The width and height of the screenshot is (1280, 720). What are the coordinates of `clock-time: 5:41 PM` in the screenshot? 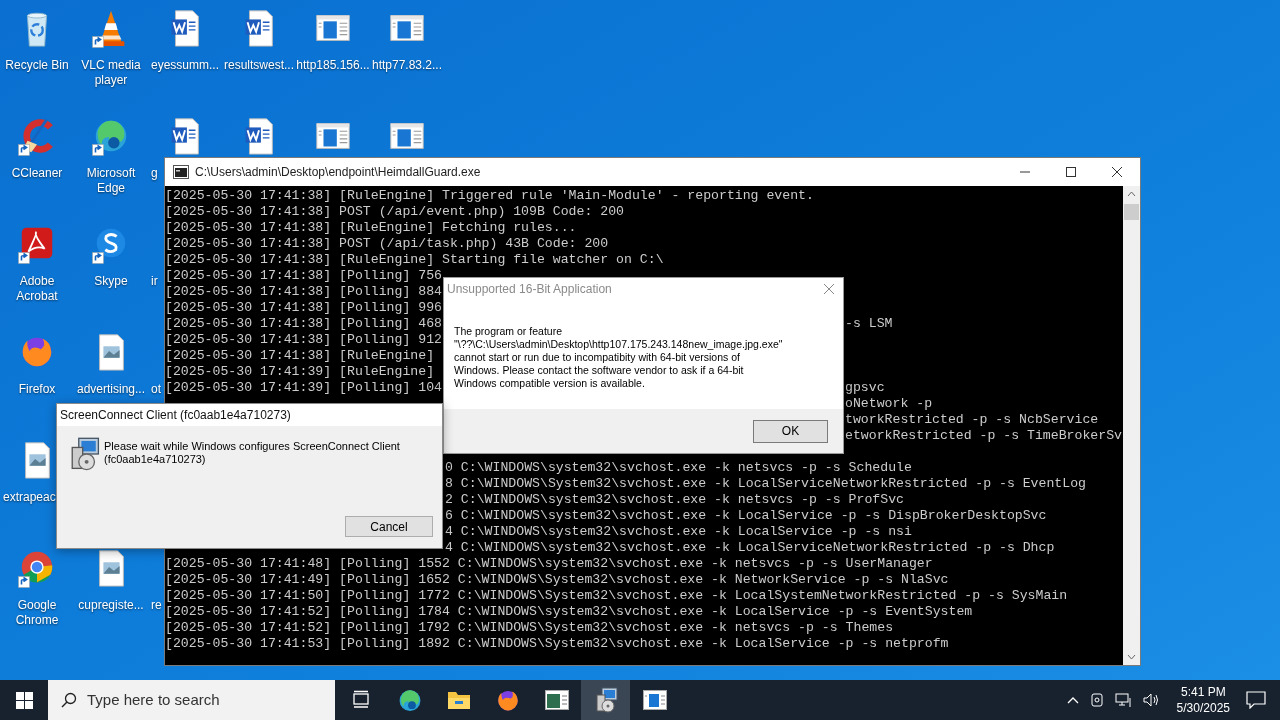 It's located at (1203, 692).